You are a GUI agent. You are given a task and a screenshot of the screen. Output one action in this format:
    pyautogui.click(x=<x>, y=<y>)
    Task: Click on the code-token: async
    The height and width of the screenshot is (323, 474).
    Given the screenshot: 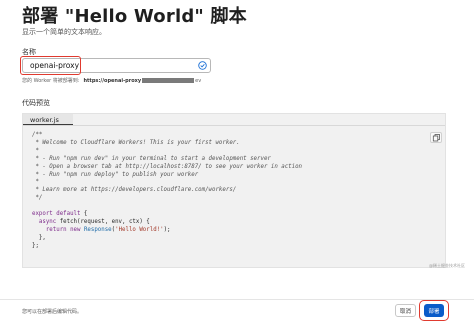 What is the action you would take?
    pyautogui.click(x=46, y=221)
    